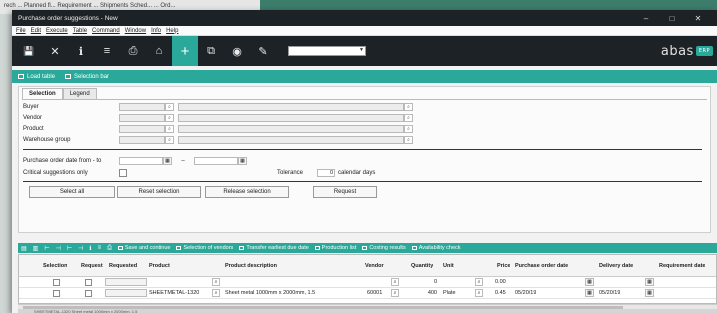 The height and width of the screenshot is (313, 717). What do you see at coordinates (141, 161) in the screenshot?
I see `date-from-field` at bounding box center [141, 161].